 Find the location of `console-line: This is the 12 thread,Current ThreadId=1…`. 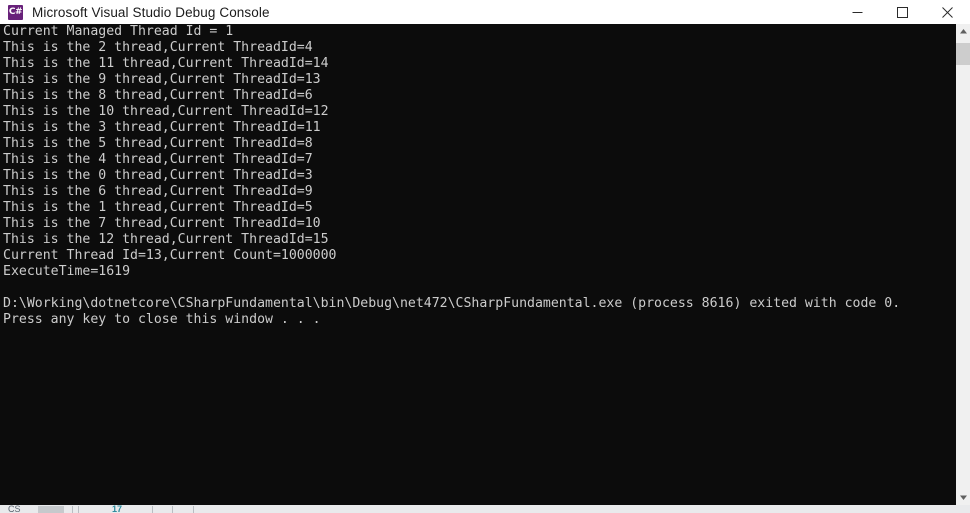

console-line: This is the 12 thread,Current ThreadId=1… is located at coordinates (166, 239).